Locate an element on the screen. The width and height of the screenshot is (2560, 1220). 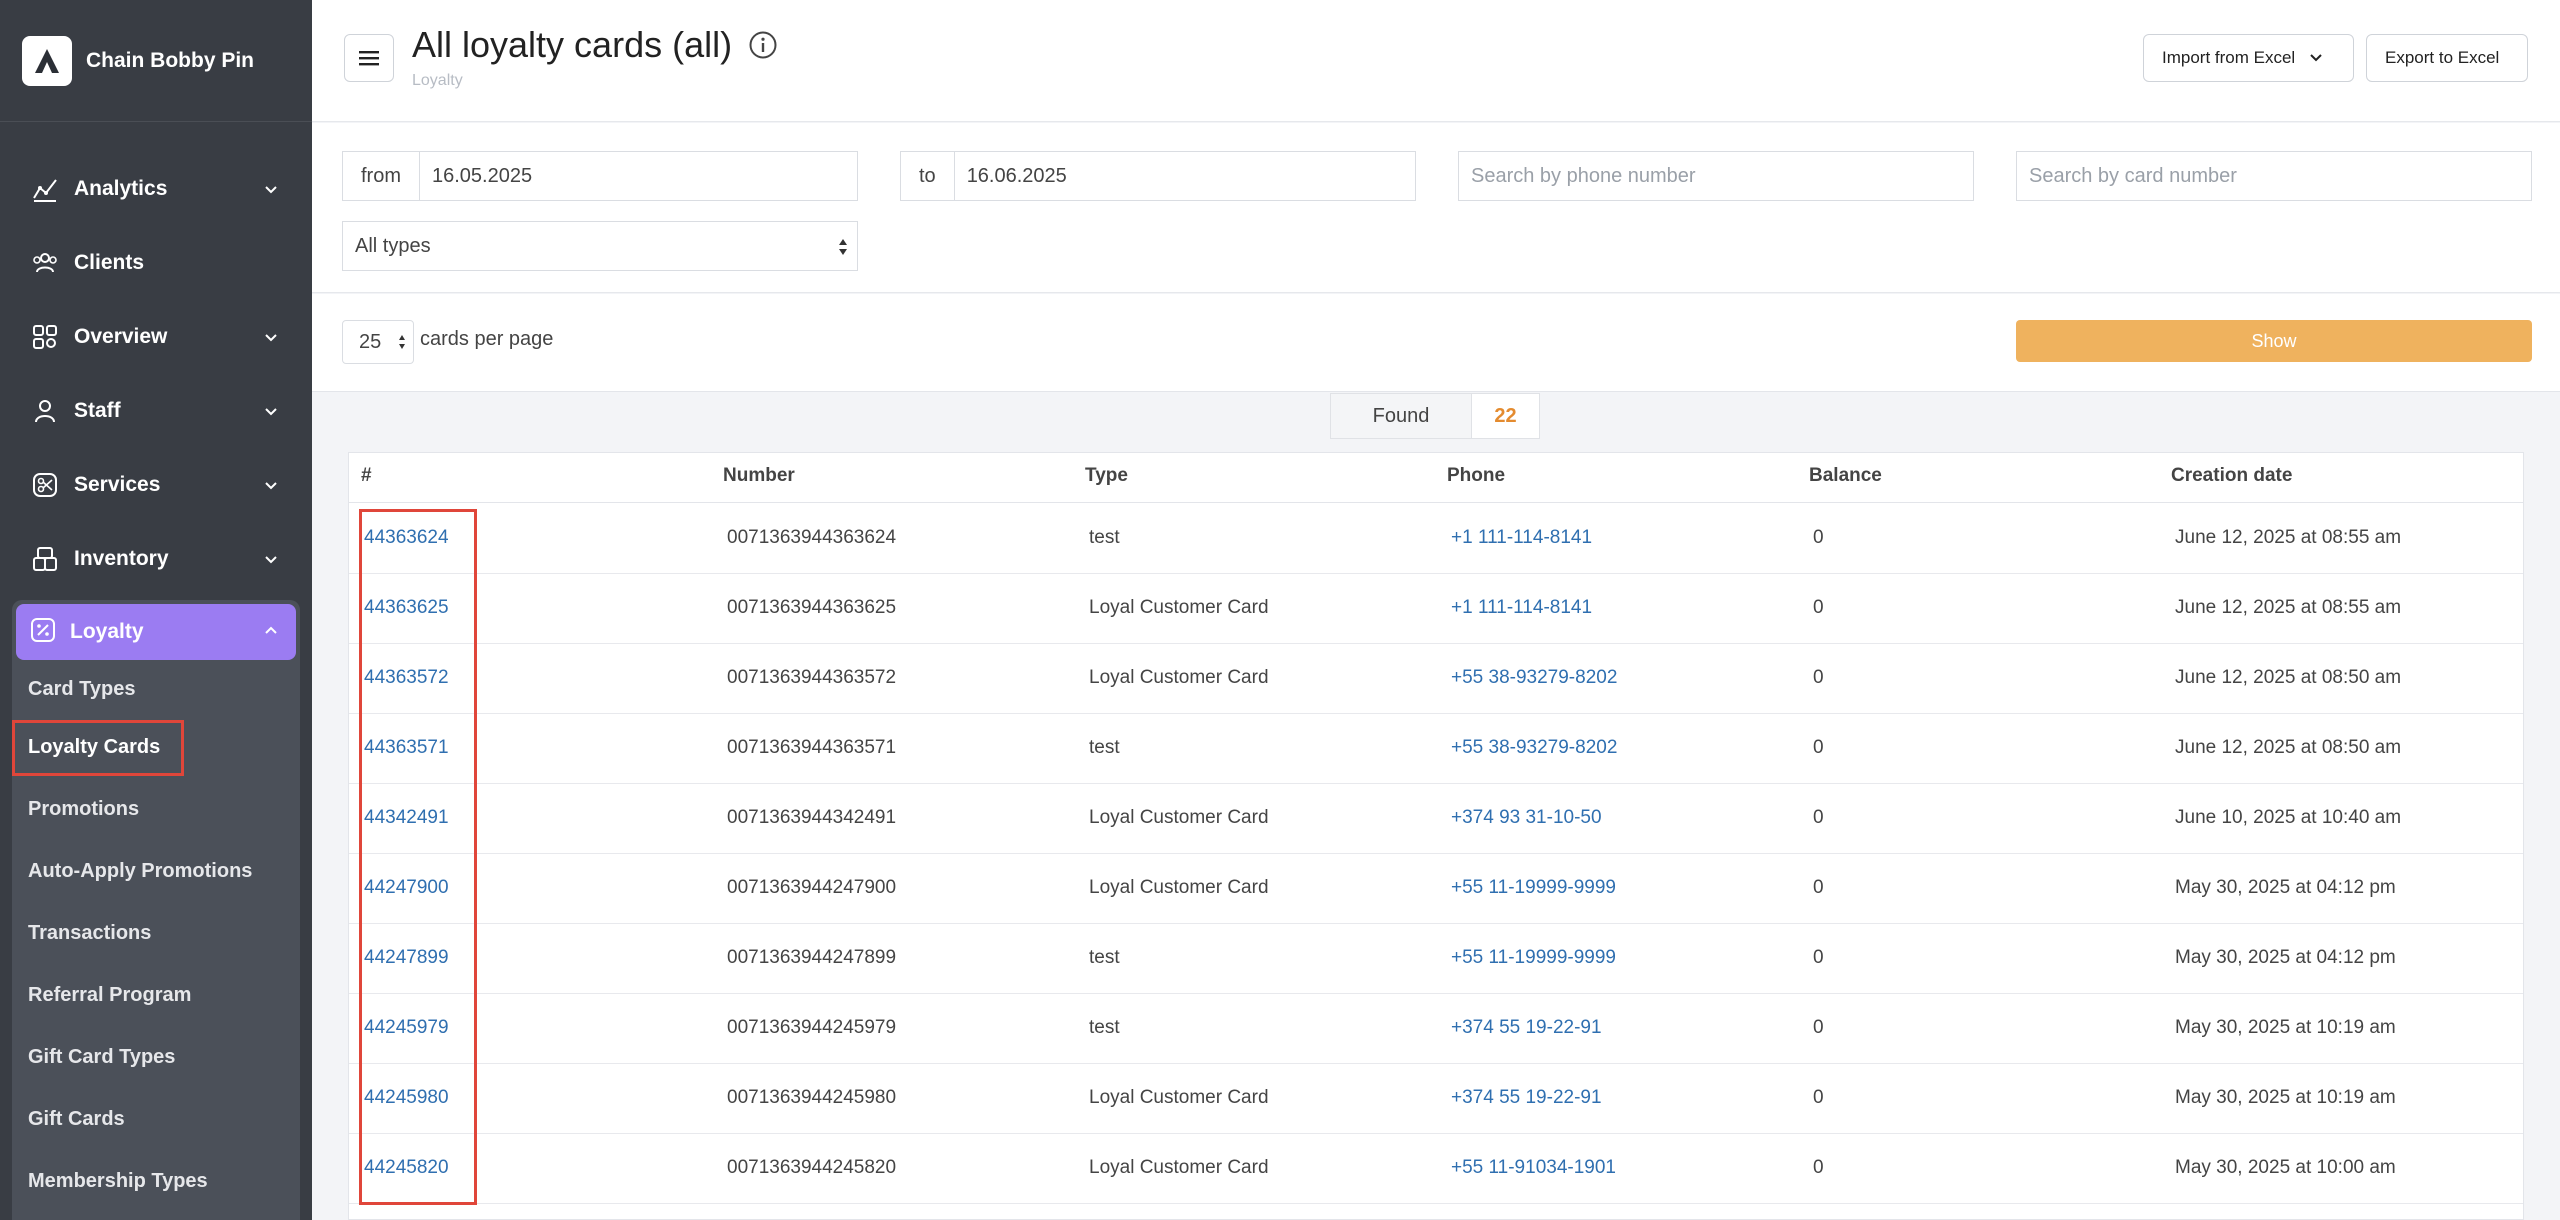
show-button: Show is located at coordinates (2274, 341).